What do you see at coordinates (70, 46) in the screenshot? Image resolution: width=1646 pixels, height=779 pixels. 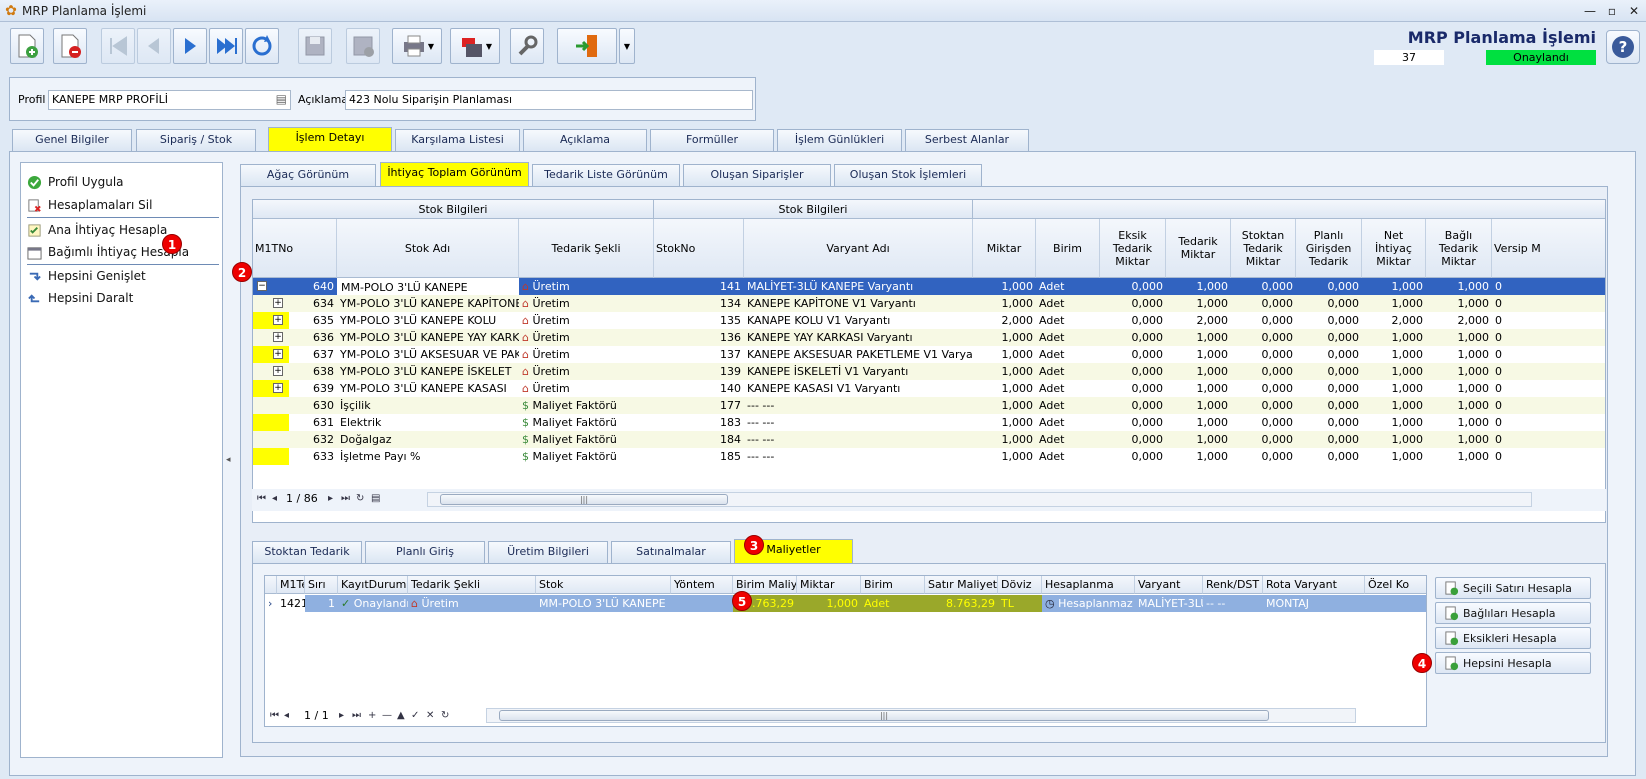 I see `delete-record-button` at bounding box center [70, 46].